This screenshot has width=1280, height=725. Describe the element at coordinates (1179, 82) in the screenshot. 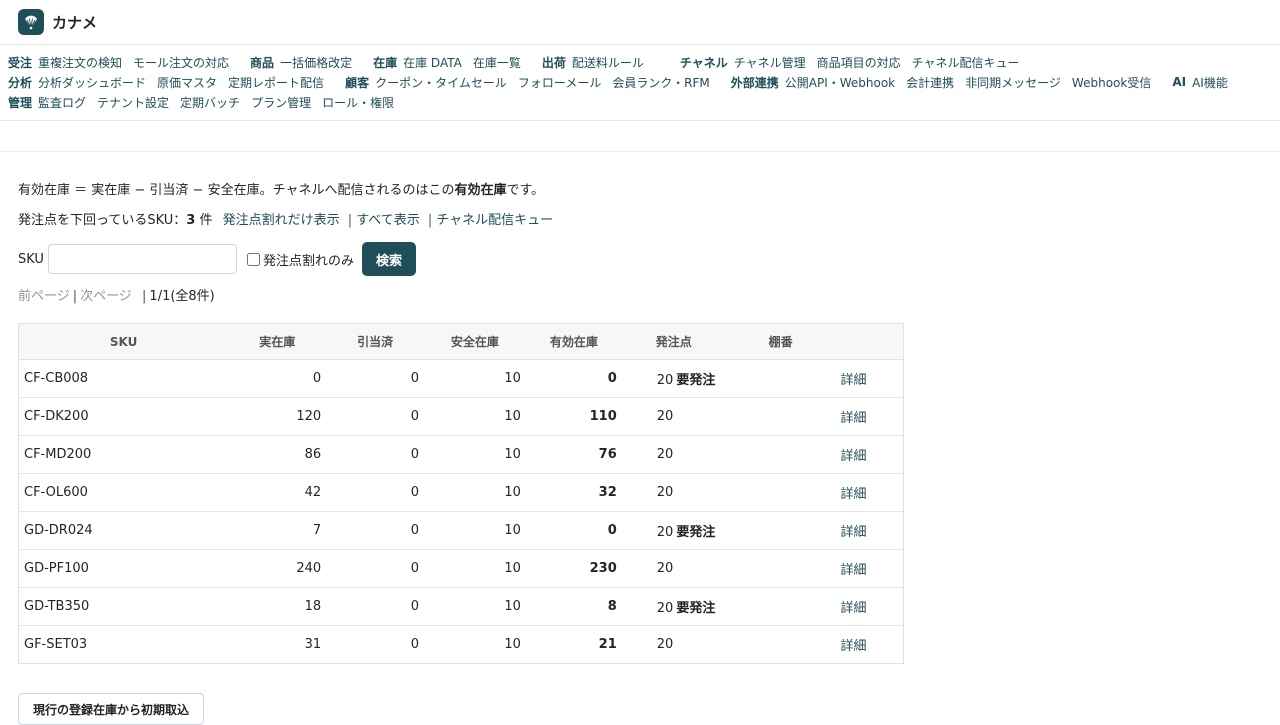

I see `nav-category: AI` at that location.